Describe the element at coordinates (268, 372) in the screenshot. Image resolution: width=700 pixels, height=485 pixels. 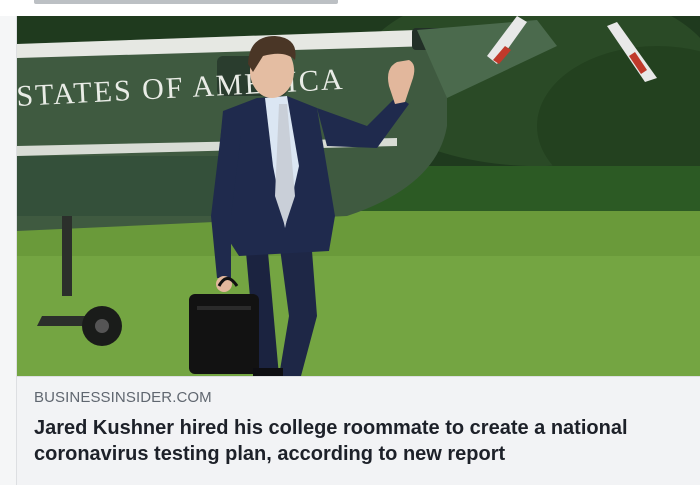
I see `man-shoe` at that location.